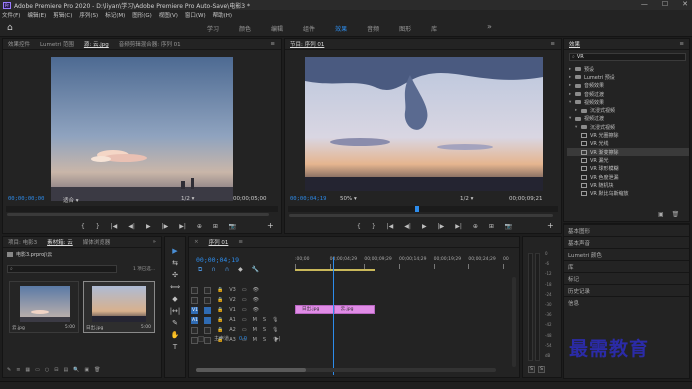 This screenshot has width=692, height=389. I want to click on effects-search-input: VR, so click(580, 57).